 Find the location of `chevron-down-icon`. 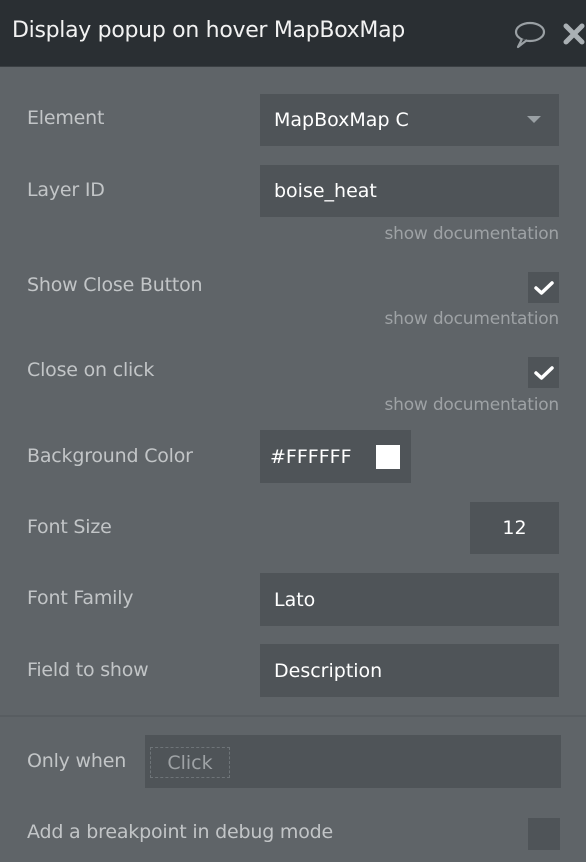

chevron-down-icon is located at coordinates (534, 119).